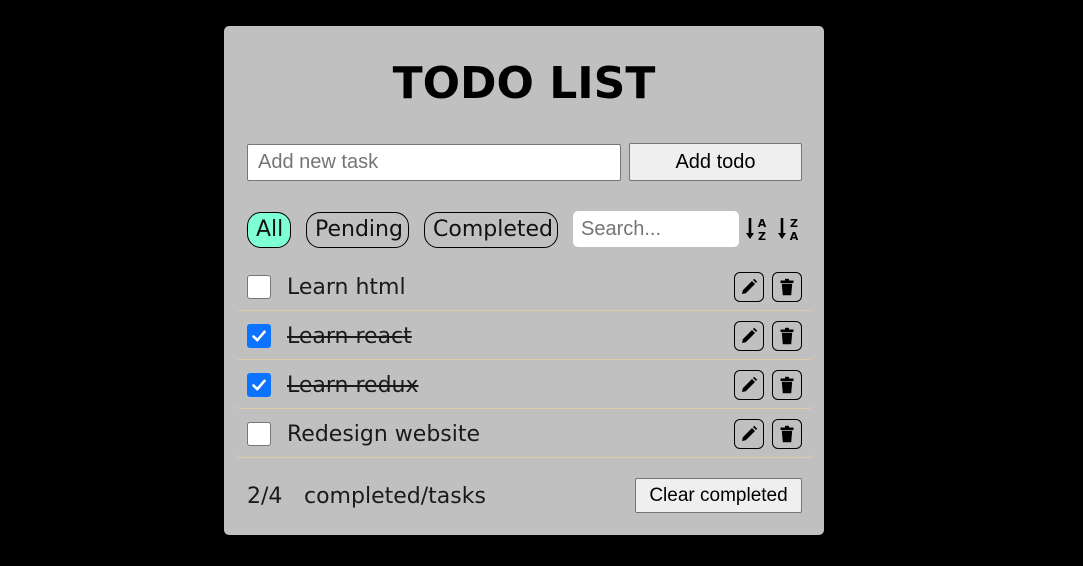 The width and height of the screenshot is (1083, 566). What do you see at coordinates (491, 230) in the screenshot?
I see `filter-completed-button: Completed` at bounding box center [491, 230].